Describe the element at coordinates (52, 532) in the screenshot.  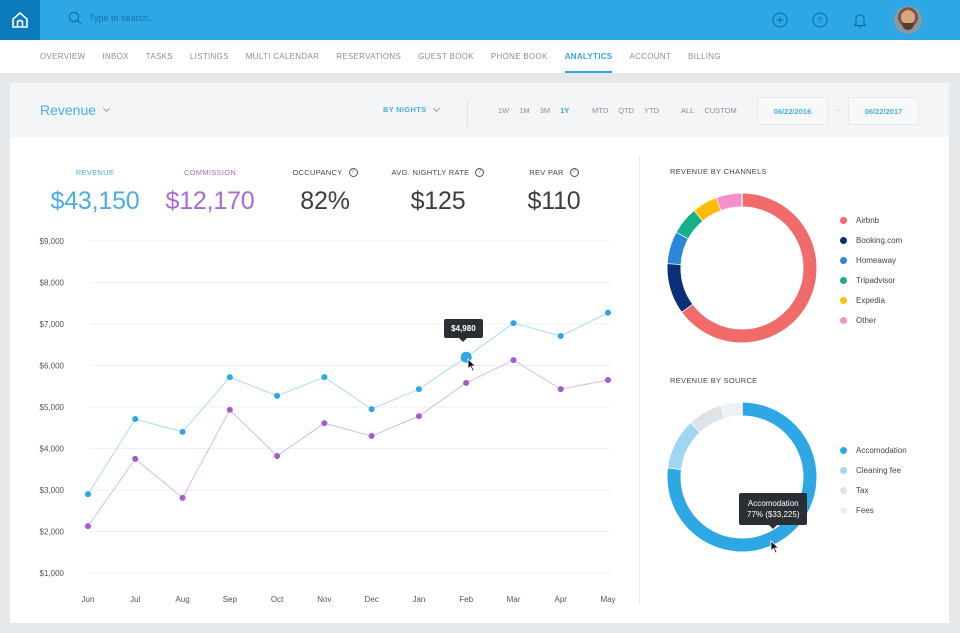
I see `y-tick-label: $2,000` at that location.